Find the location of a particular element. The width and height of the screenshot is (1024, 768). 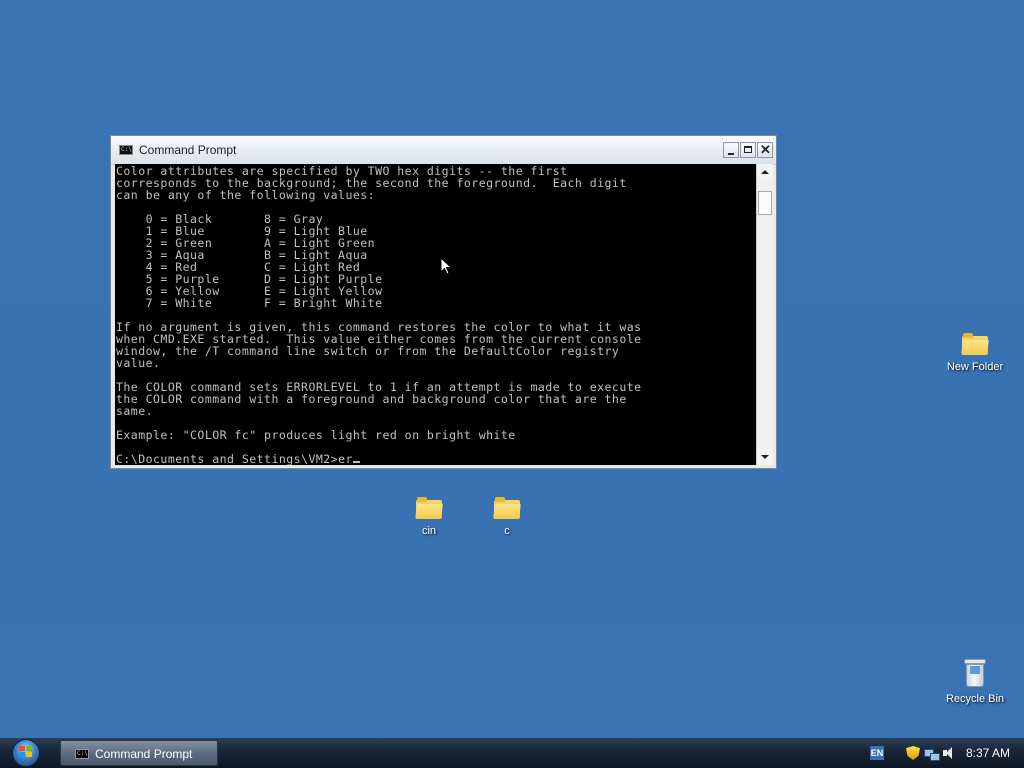

maximize-button is located at coordinates (748, 150).